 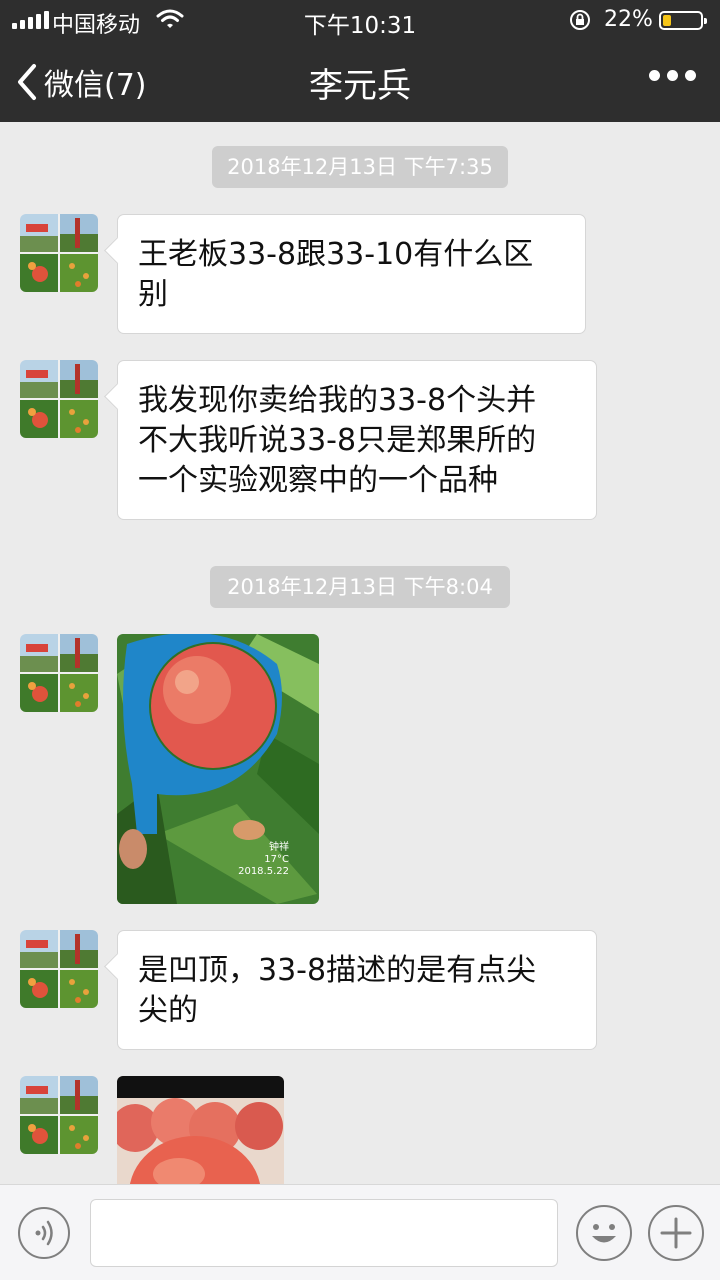 What do you see at coordinates (360, 167) in the screenshot?
I see `timestamp: 2018年12月13日 下午7:35` at bounding box center [360, 167].